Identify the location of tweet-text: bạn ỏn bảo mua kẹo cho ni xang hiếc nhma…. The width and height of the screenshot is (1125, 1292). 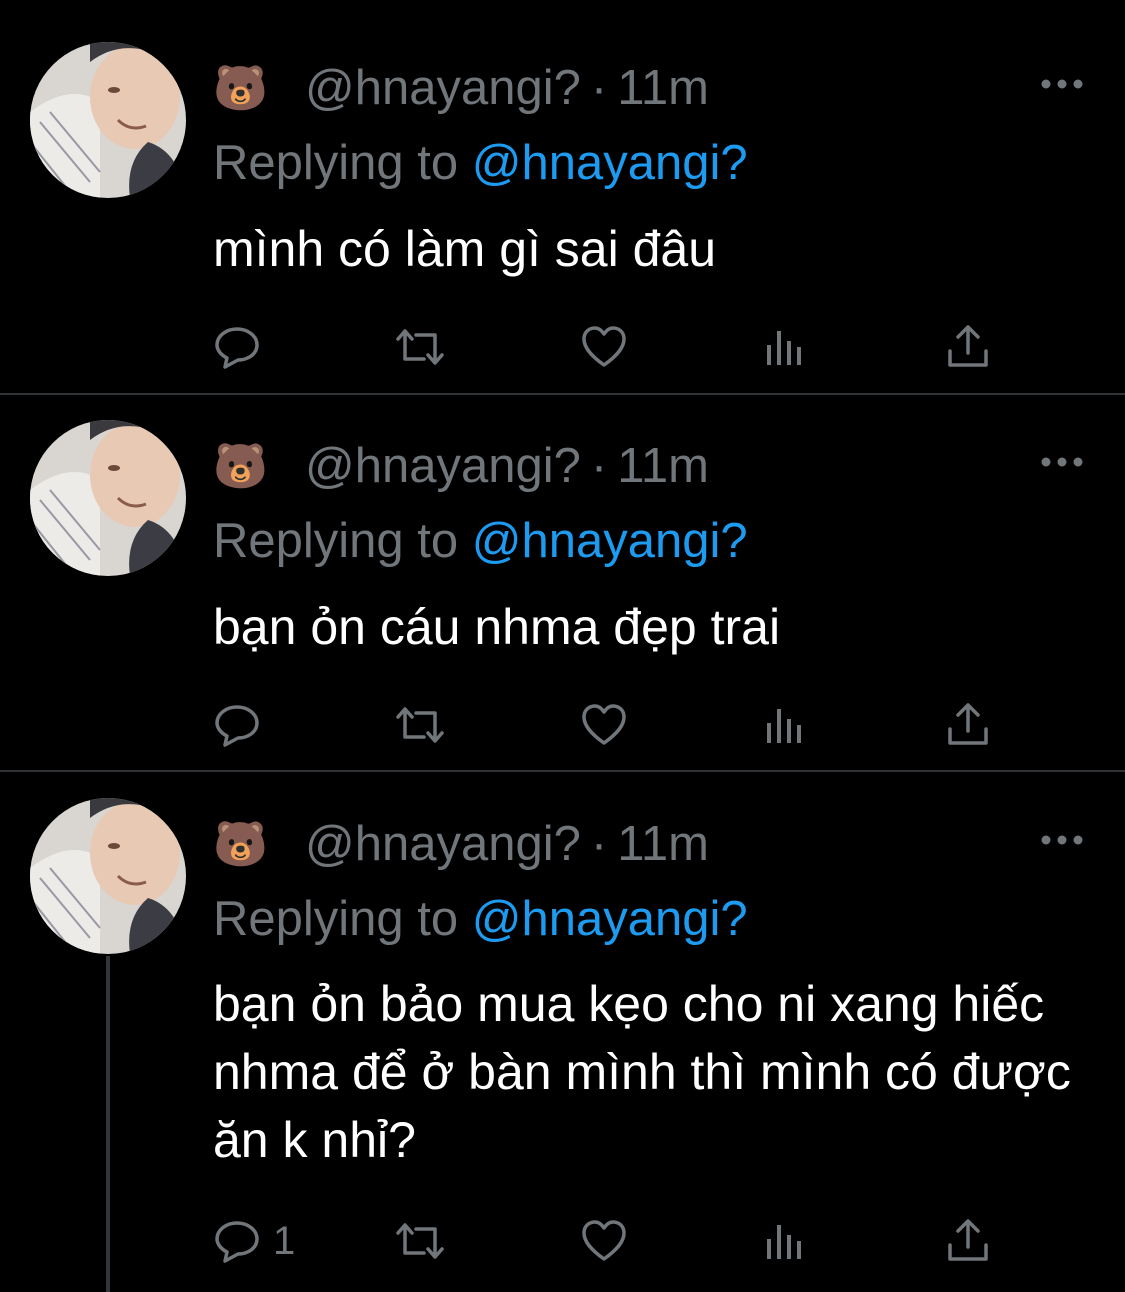
(642, 1072).